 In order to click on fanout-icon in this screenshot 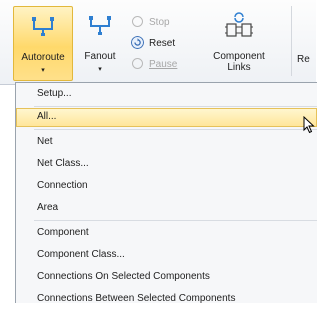, I will do `click(100, 25)`.